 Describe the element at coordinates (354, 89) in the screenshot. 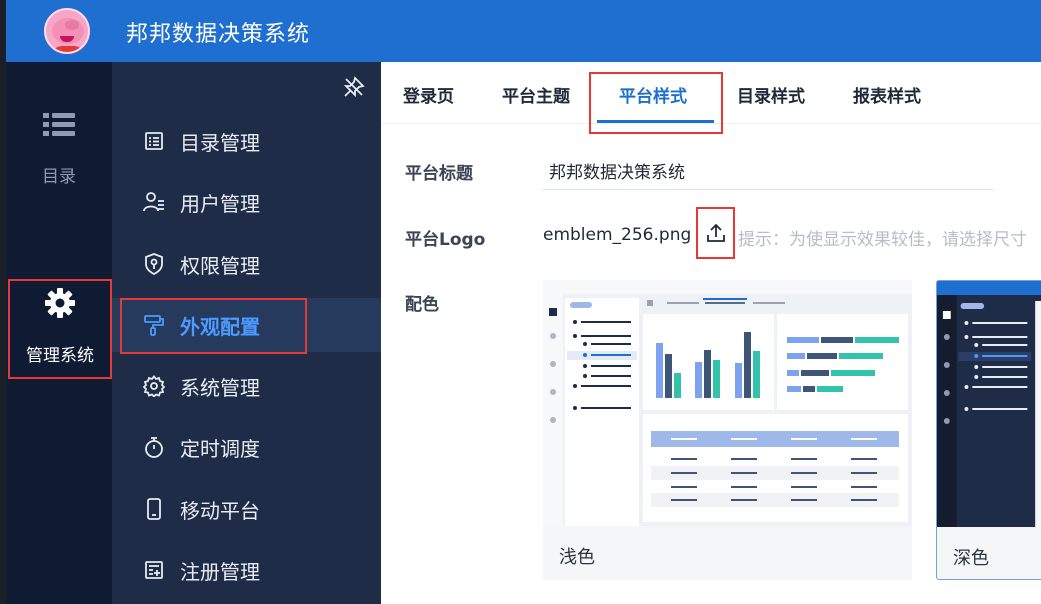

I see `pin-icon` at that location.